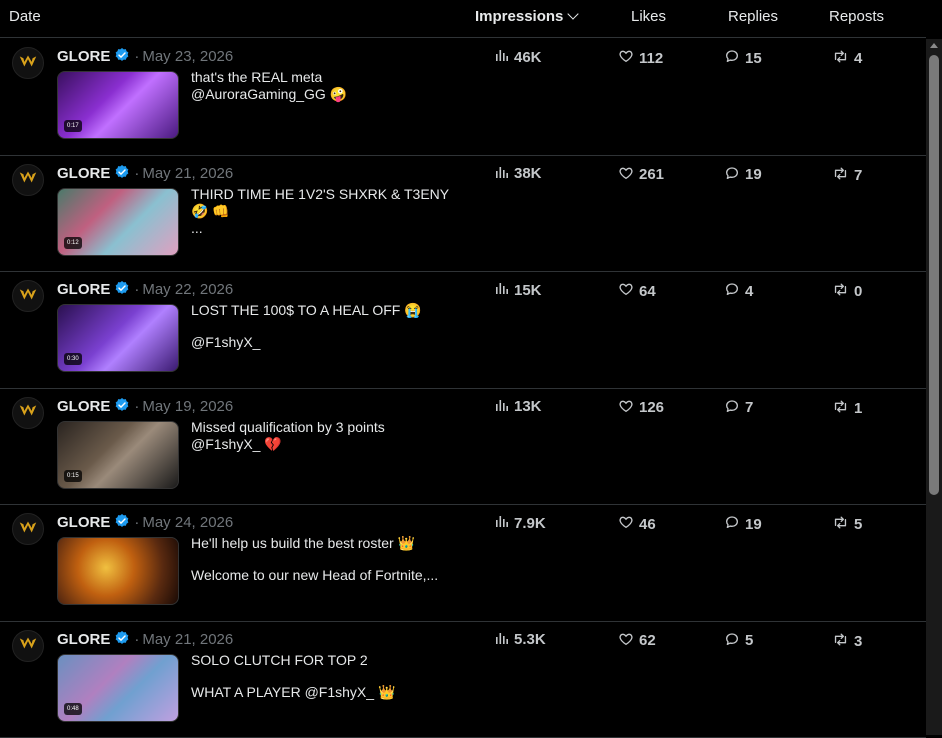 Image resolution: width=942 pixels, height=738 pixels. I want to click on post-date: May 19, 2026, so click(187, 406).